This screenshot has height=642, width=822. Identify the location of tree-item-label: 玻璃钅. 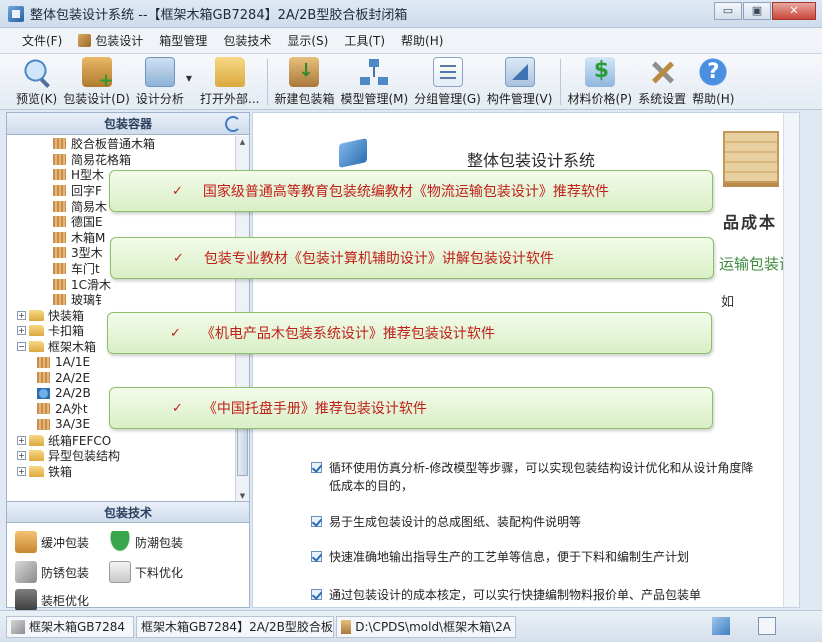
(89, 300).